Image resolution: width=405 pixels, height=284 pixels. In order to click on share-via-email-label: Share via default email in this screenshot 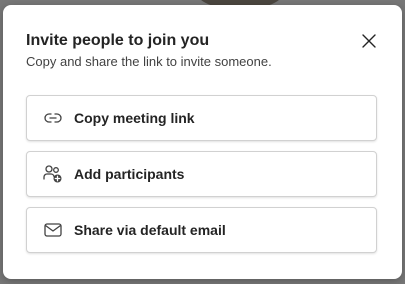, I will do `click(150, 230)`.